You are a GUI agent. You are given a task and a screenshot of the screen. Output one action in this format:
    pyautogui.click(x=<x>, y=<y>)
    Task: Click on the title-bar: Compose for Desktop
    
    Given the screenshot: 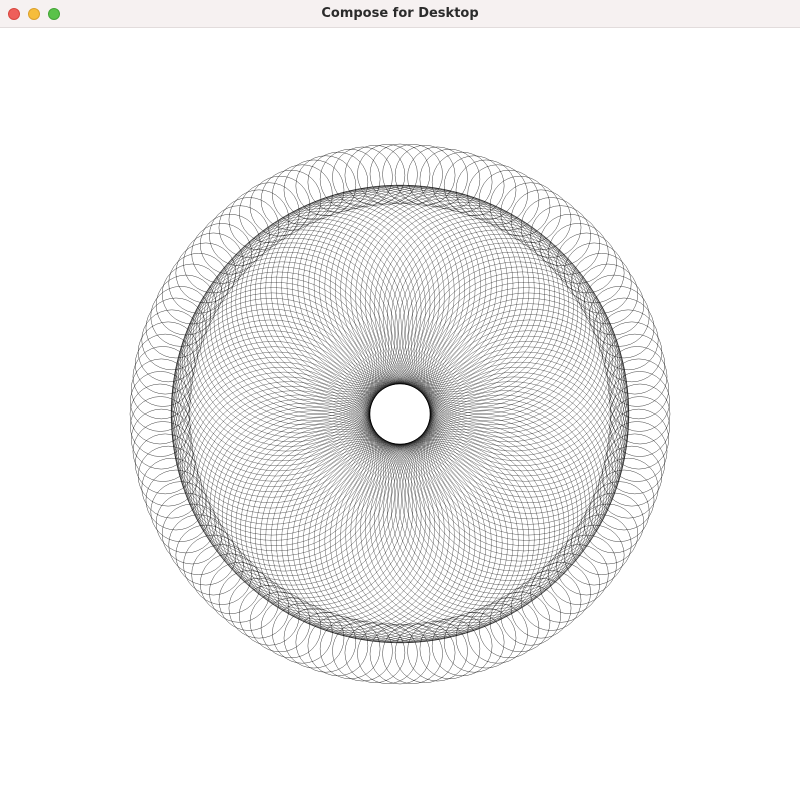 What is the action you would take?
    pyautogui.click(x=400, y=14)
    